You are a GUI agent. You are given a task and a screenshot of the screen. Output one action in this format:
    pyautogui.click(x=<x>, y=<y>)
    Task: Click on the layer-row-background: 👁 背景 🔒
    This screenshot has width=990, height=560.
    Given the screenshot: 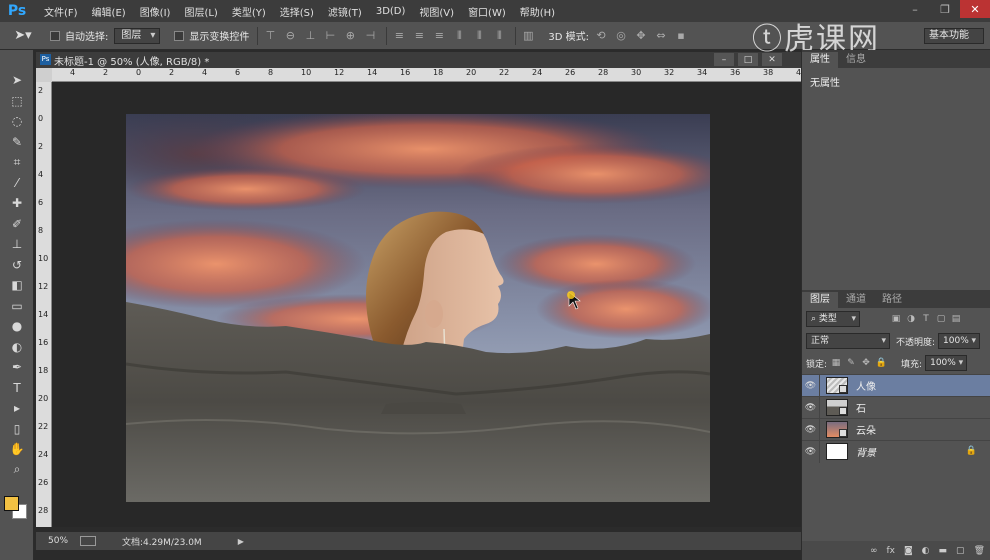 What is the action you would take?
    pyautogui.click(x=896, y=451)
    